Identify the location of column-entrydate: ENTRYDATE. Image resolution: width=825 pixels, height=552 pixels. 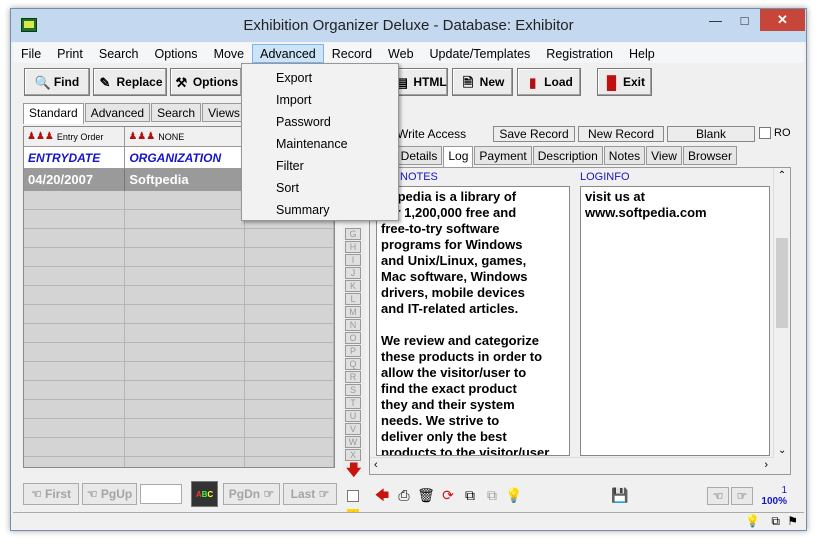
(75, 157).